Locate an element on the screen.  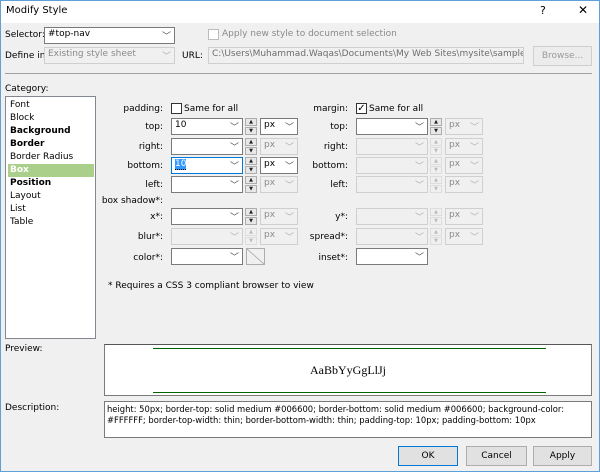
apply-selection-label: Apply new style to document selection is located at coordinates (309, 34).